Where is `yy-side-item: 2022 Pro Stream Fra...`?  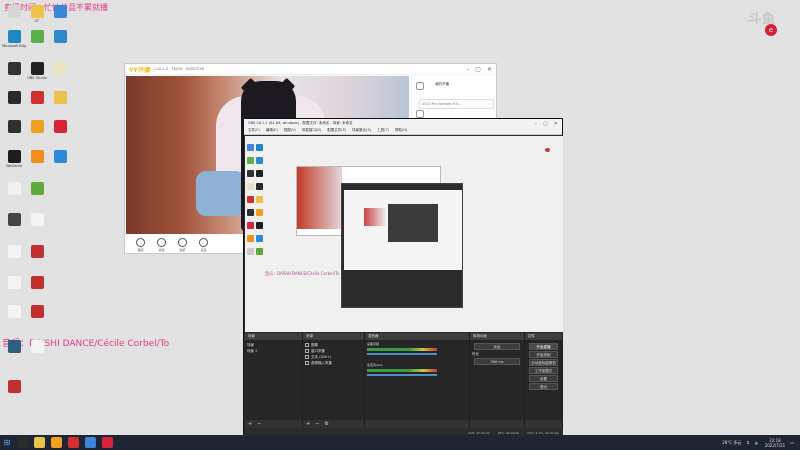
yy-side-item: 2022 Pro Stream Fra... is located at coordinates (456, 104).